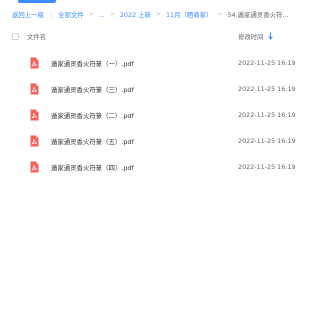  I want to click on sort-down-icon, so click(270, 36).